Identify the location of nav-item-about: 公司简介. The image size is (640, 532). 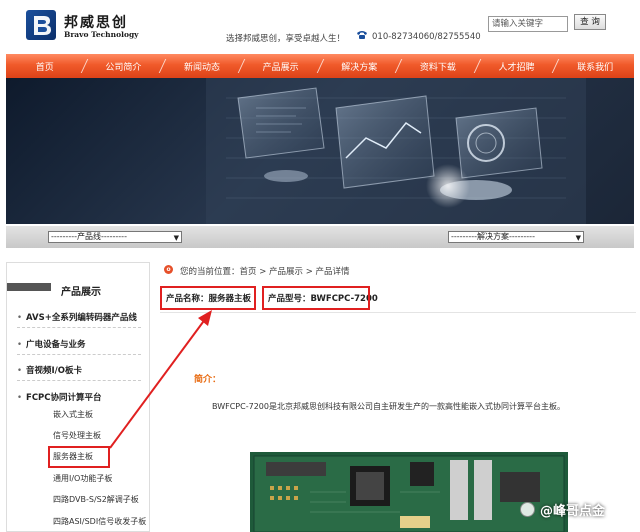
(124, 66).